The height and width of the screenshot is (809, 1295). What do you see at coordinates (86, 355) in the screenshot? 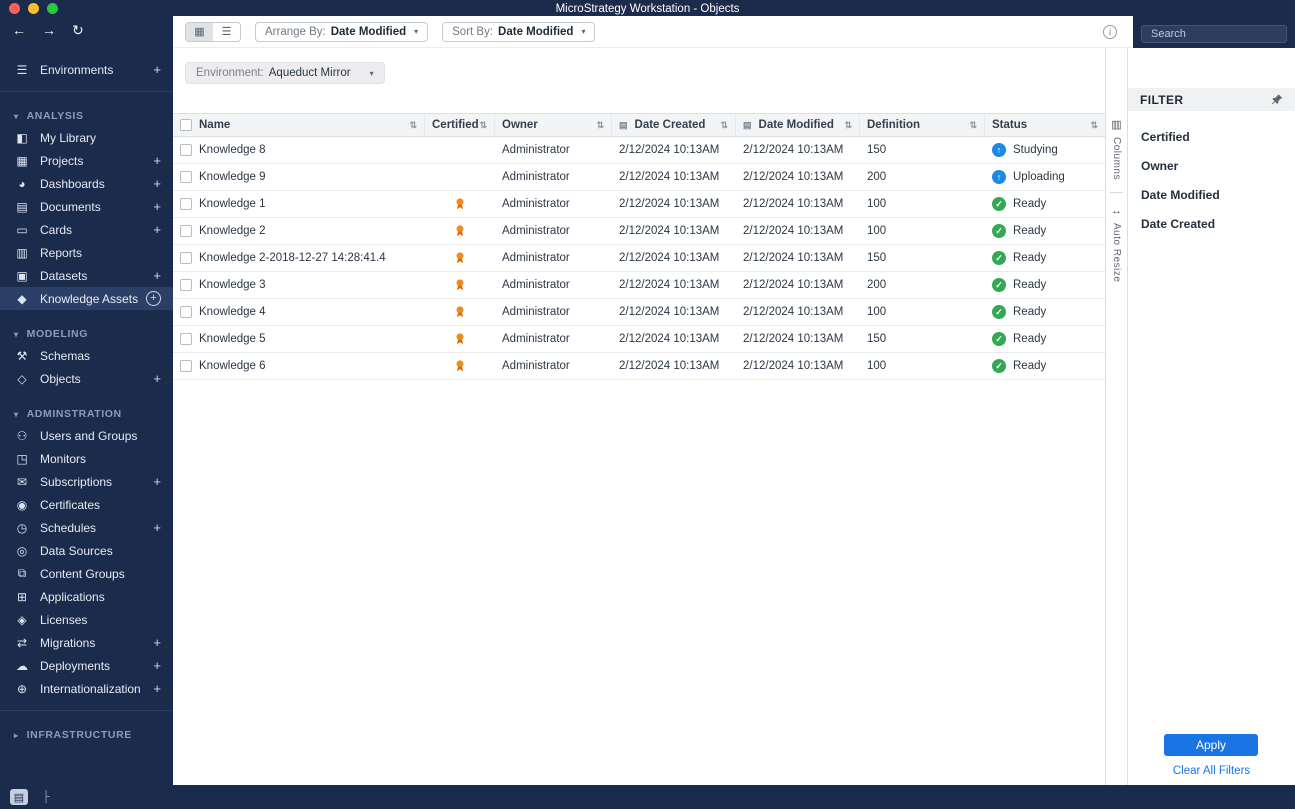
I see `sidebar-item-schemas: ⚒ Schemas +` at bounding box center [86, 355].